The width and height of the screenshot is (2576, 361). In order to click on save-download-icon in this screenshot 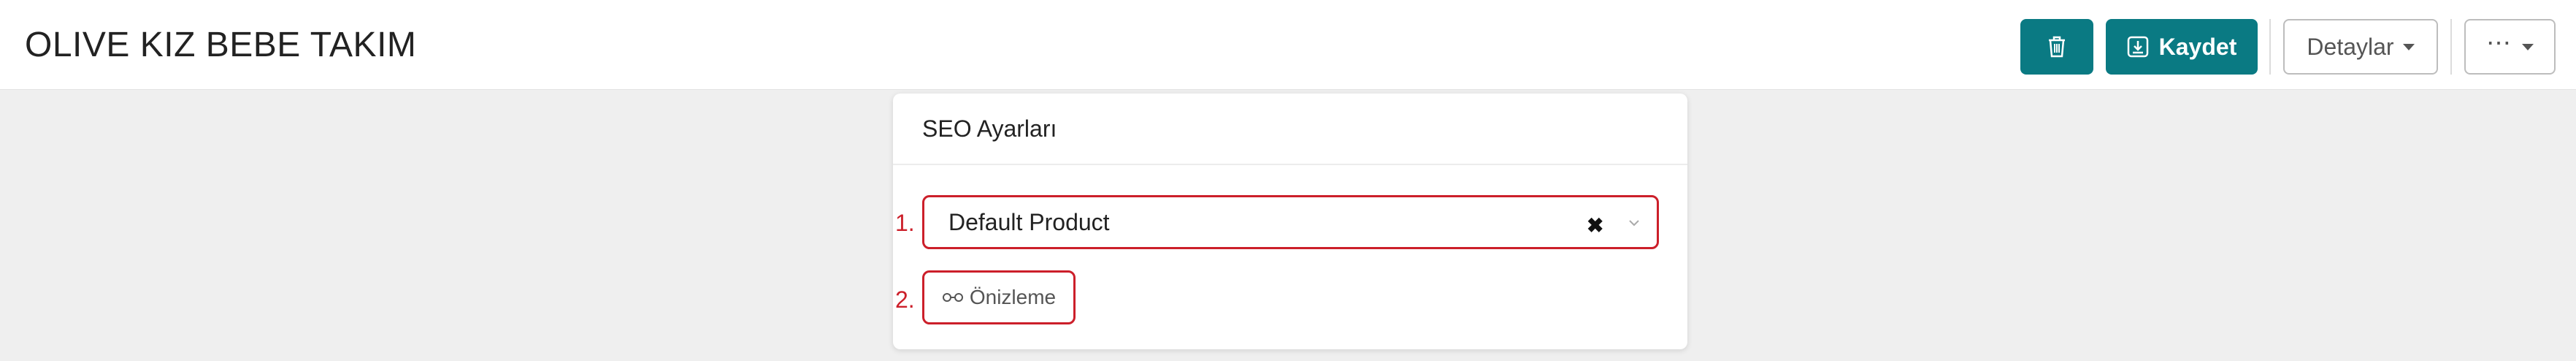, I will do `click(2137, 47)`.